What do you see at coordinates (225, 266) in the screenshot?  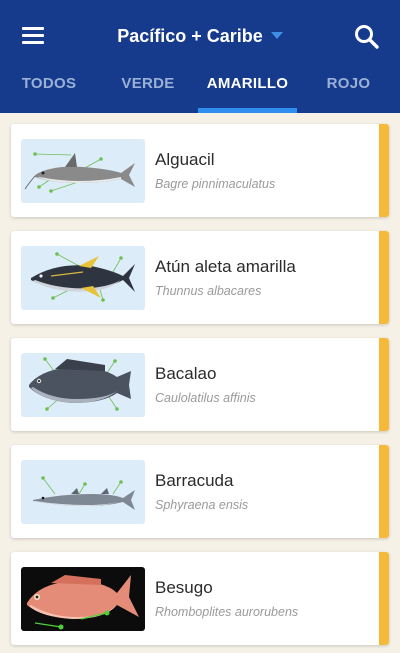 I see `species-name: Atún aleta amarilla` at bounding box center [225, 266].